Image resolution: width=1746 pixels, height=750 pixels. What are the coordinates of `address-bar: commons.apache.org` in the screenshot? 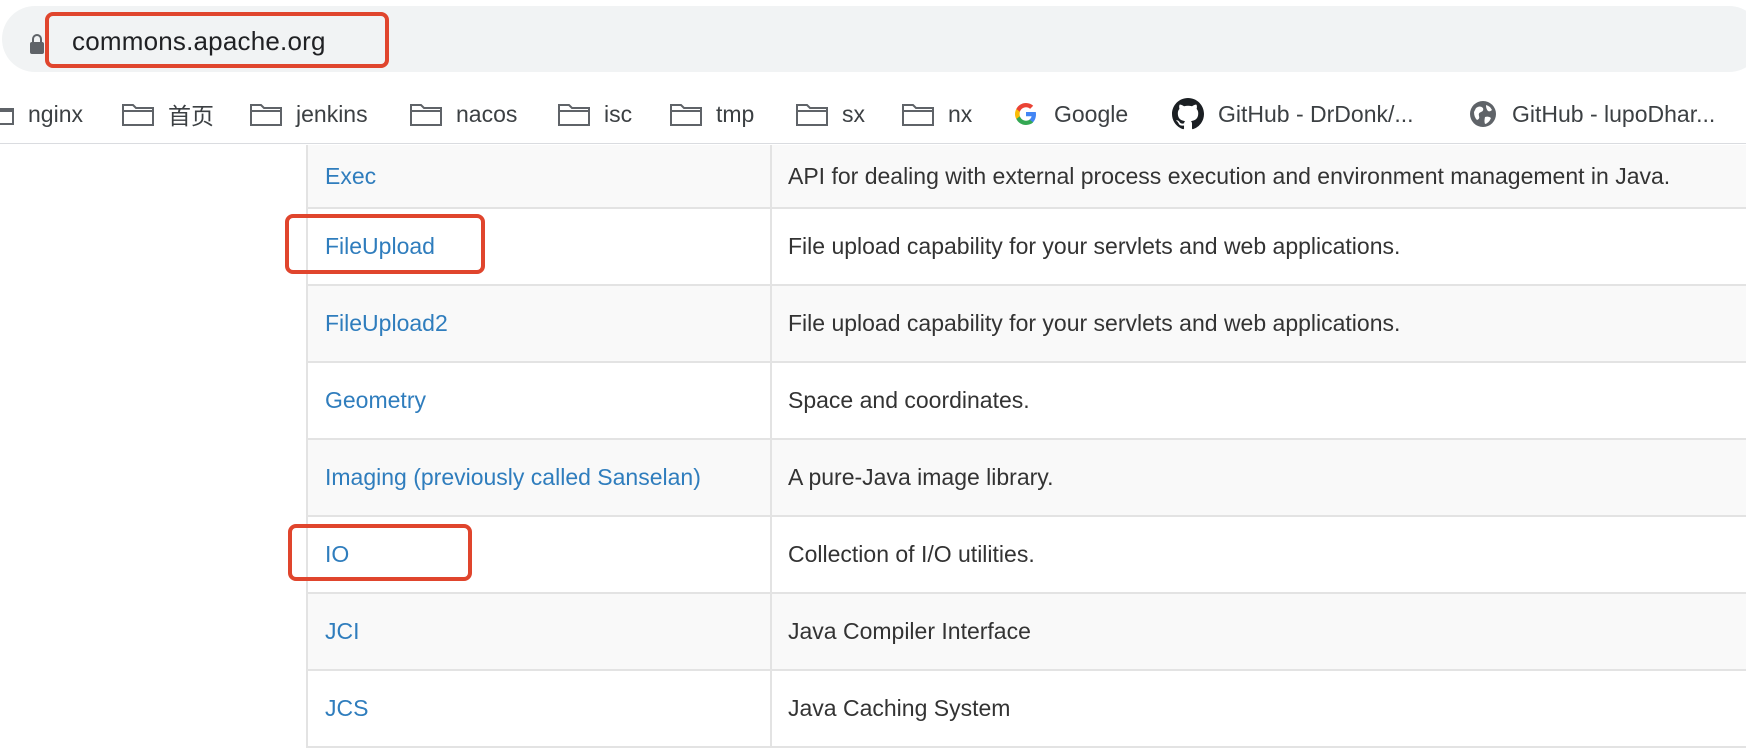 It's located at (874, 39).